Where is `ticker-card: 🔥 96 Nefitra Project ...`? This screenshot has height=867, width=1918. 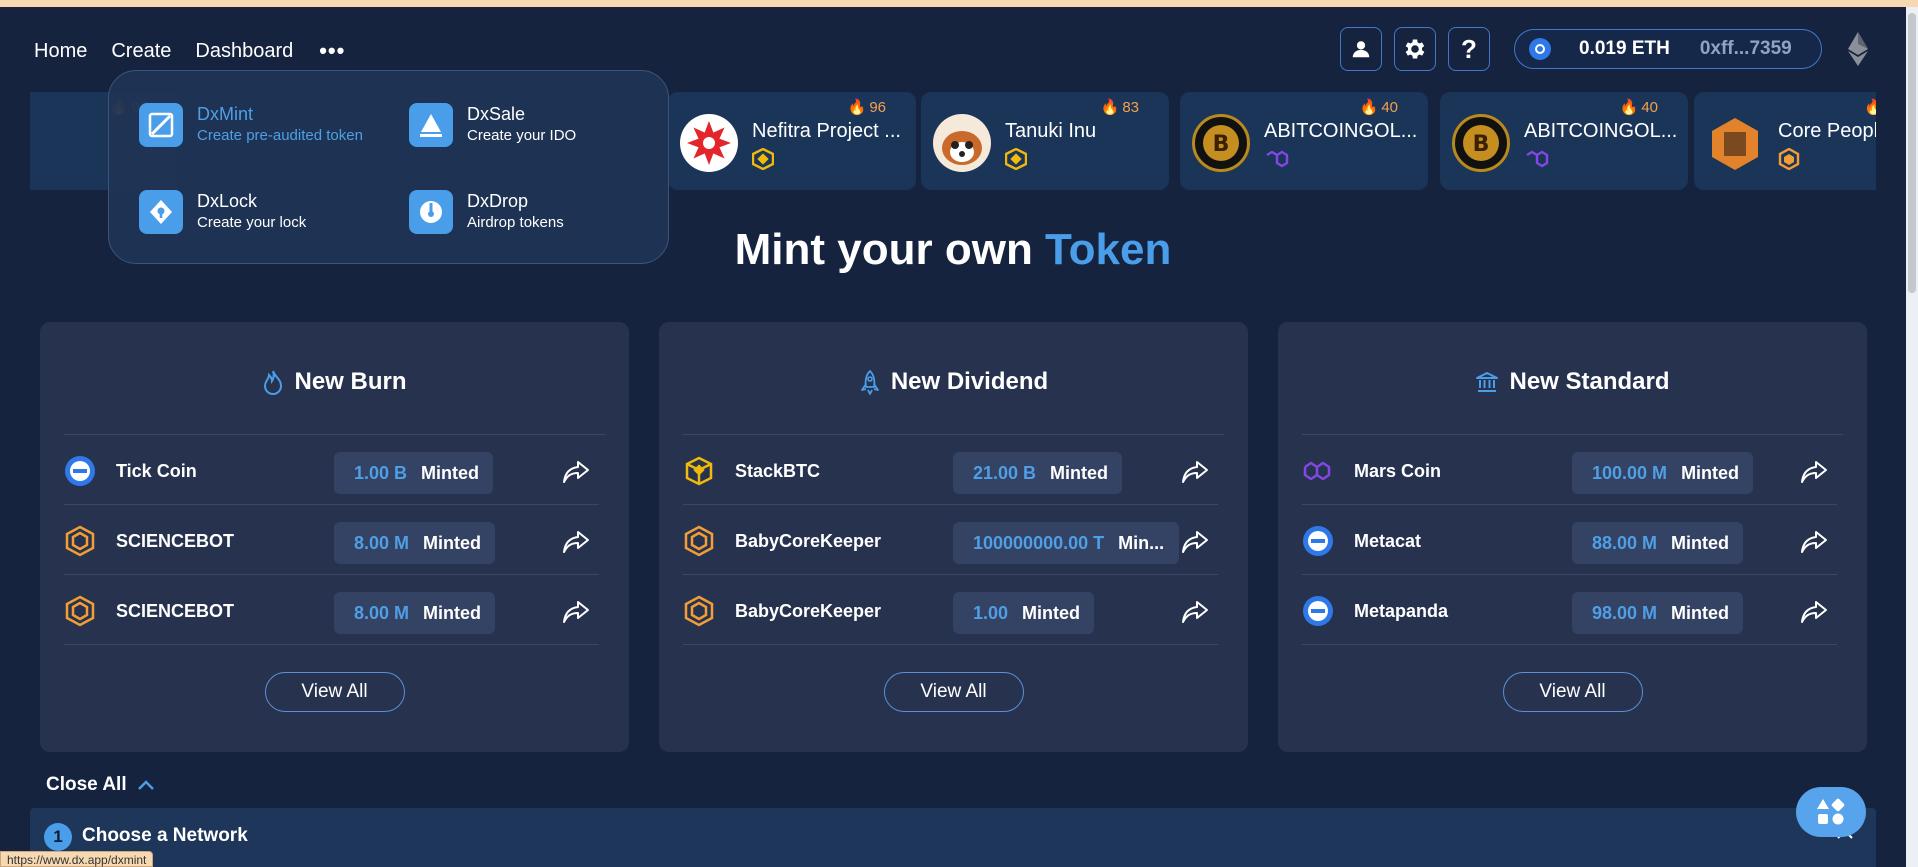 ticker-card: 🔥 96 Nefitra Project ... is located at coordinates (792, 141).